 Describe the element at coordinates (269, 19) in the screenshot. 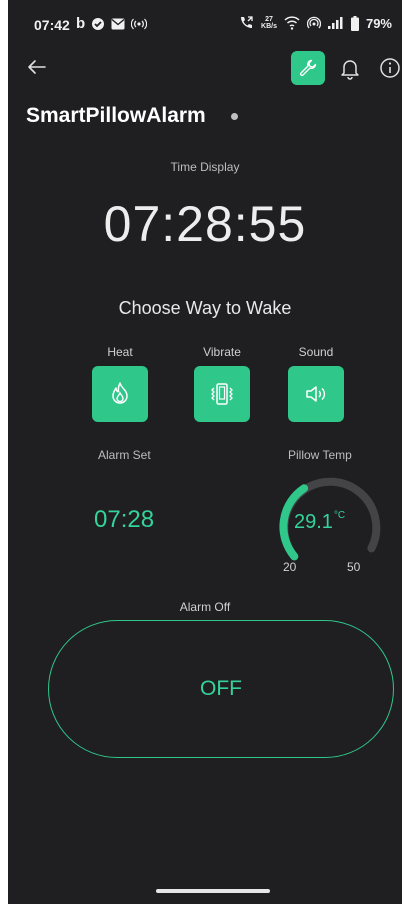

I see `net-speed-value: 27` at that location.